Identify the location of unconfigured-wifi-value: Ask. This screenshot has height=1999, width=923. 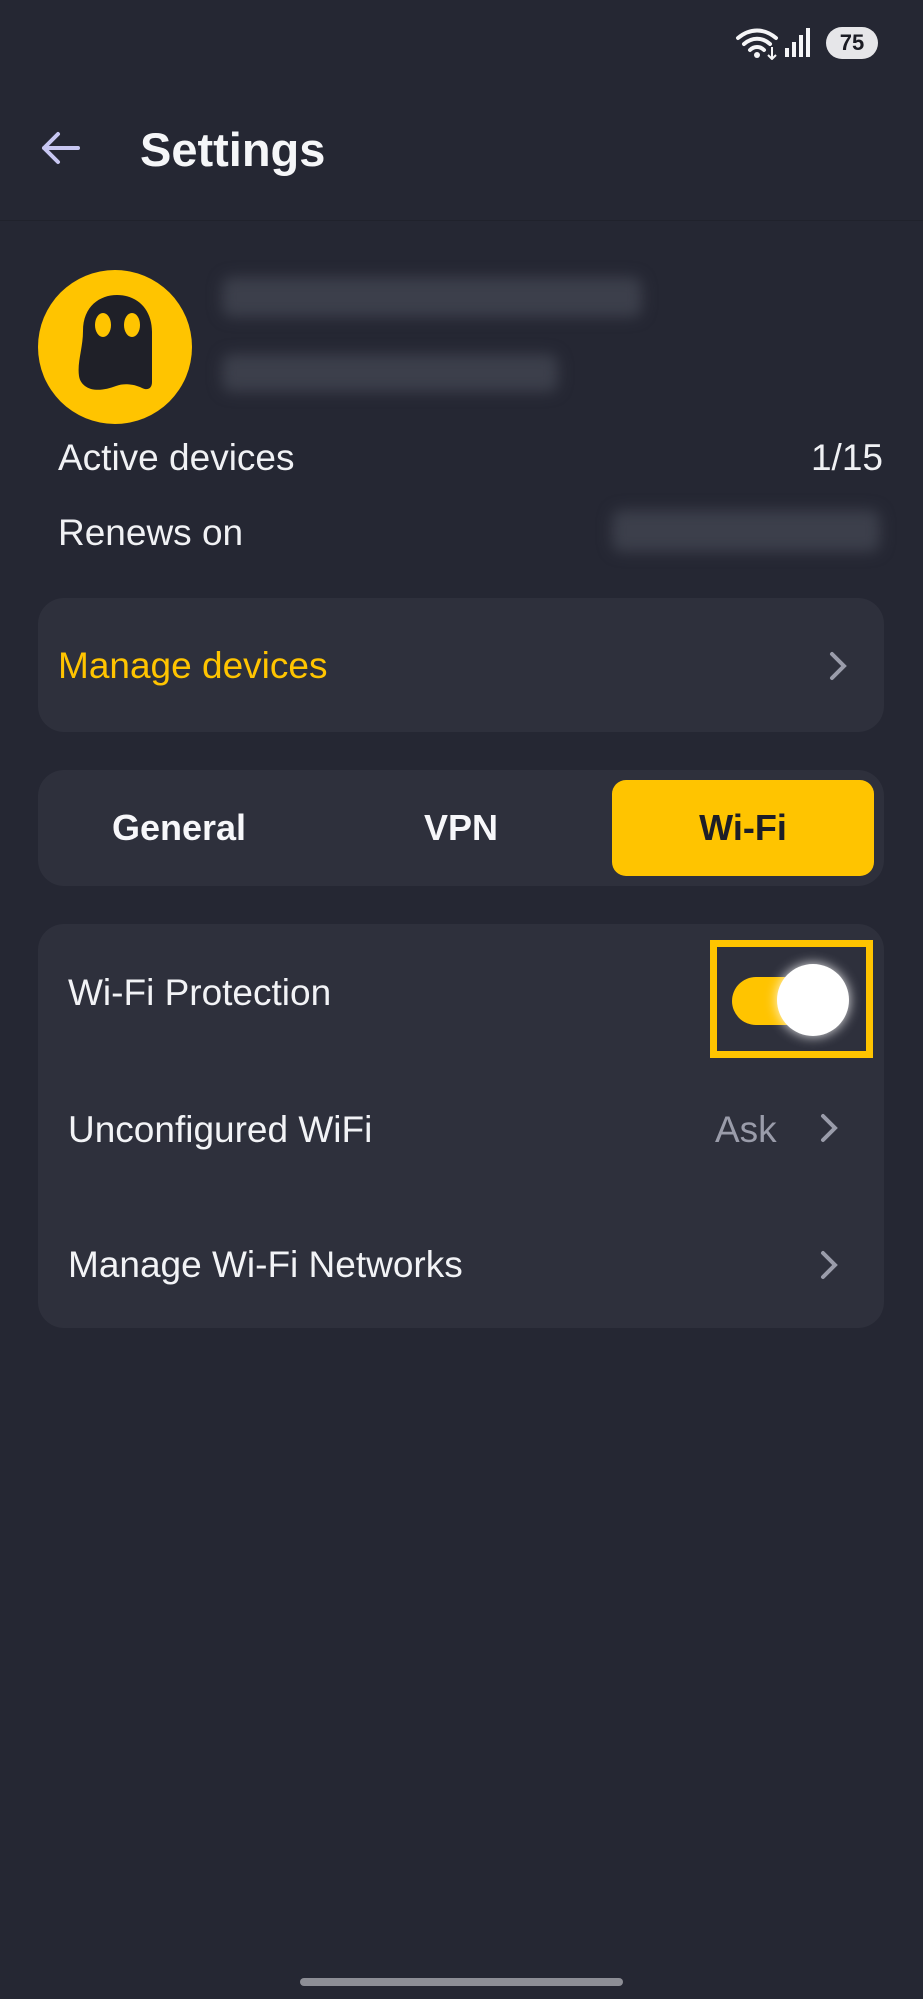
(746, 1130).